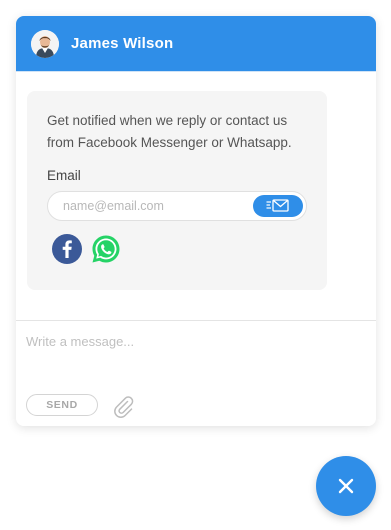  Describe the element at coordinates (106, 249) in the screenshot. I see `whatsapp-icon` at that location.